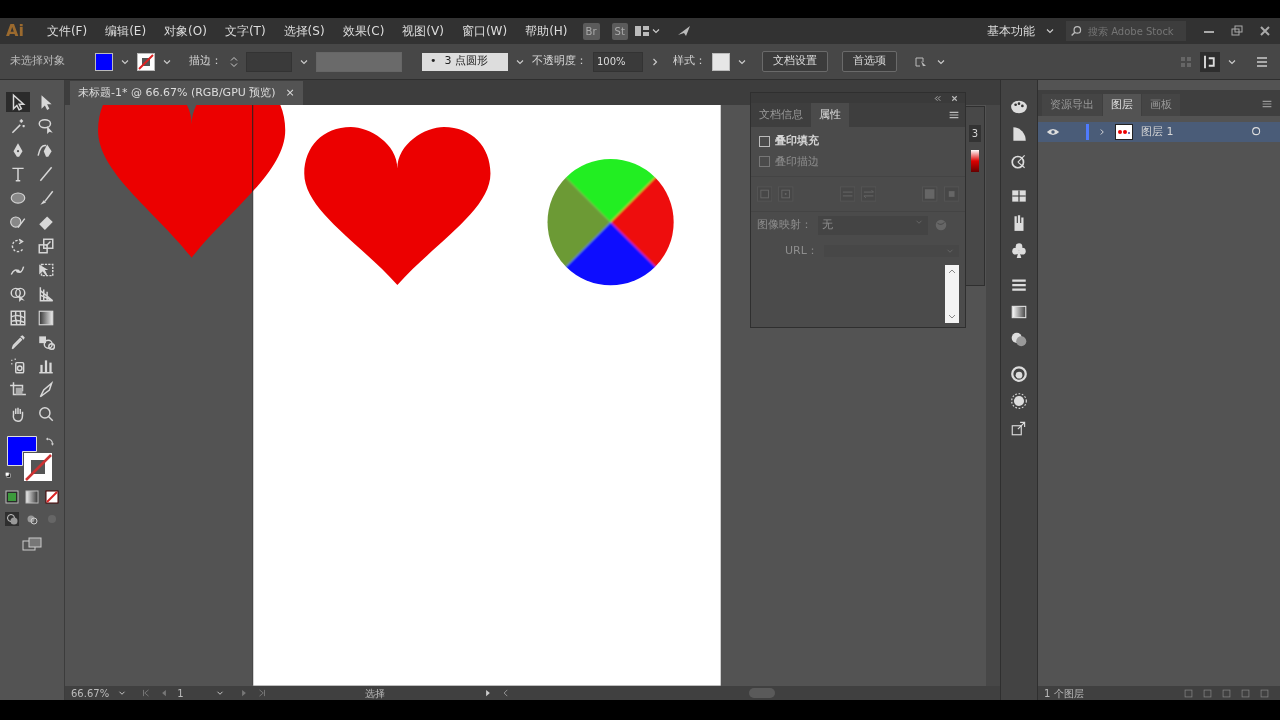 The image size is (1280, 720). I want to click on menu-item: 效果(C), so click(363, 31).